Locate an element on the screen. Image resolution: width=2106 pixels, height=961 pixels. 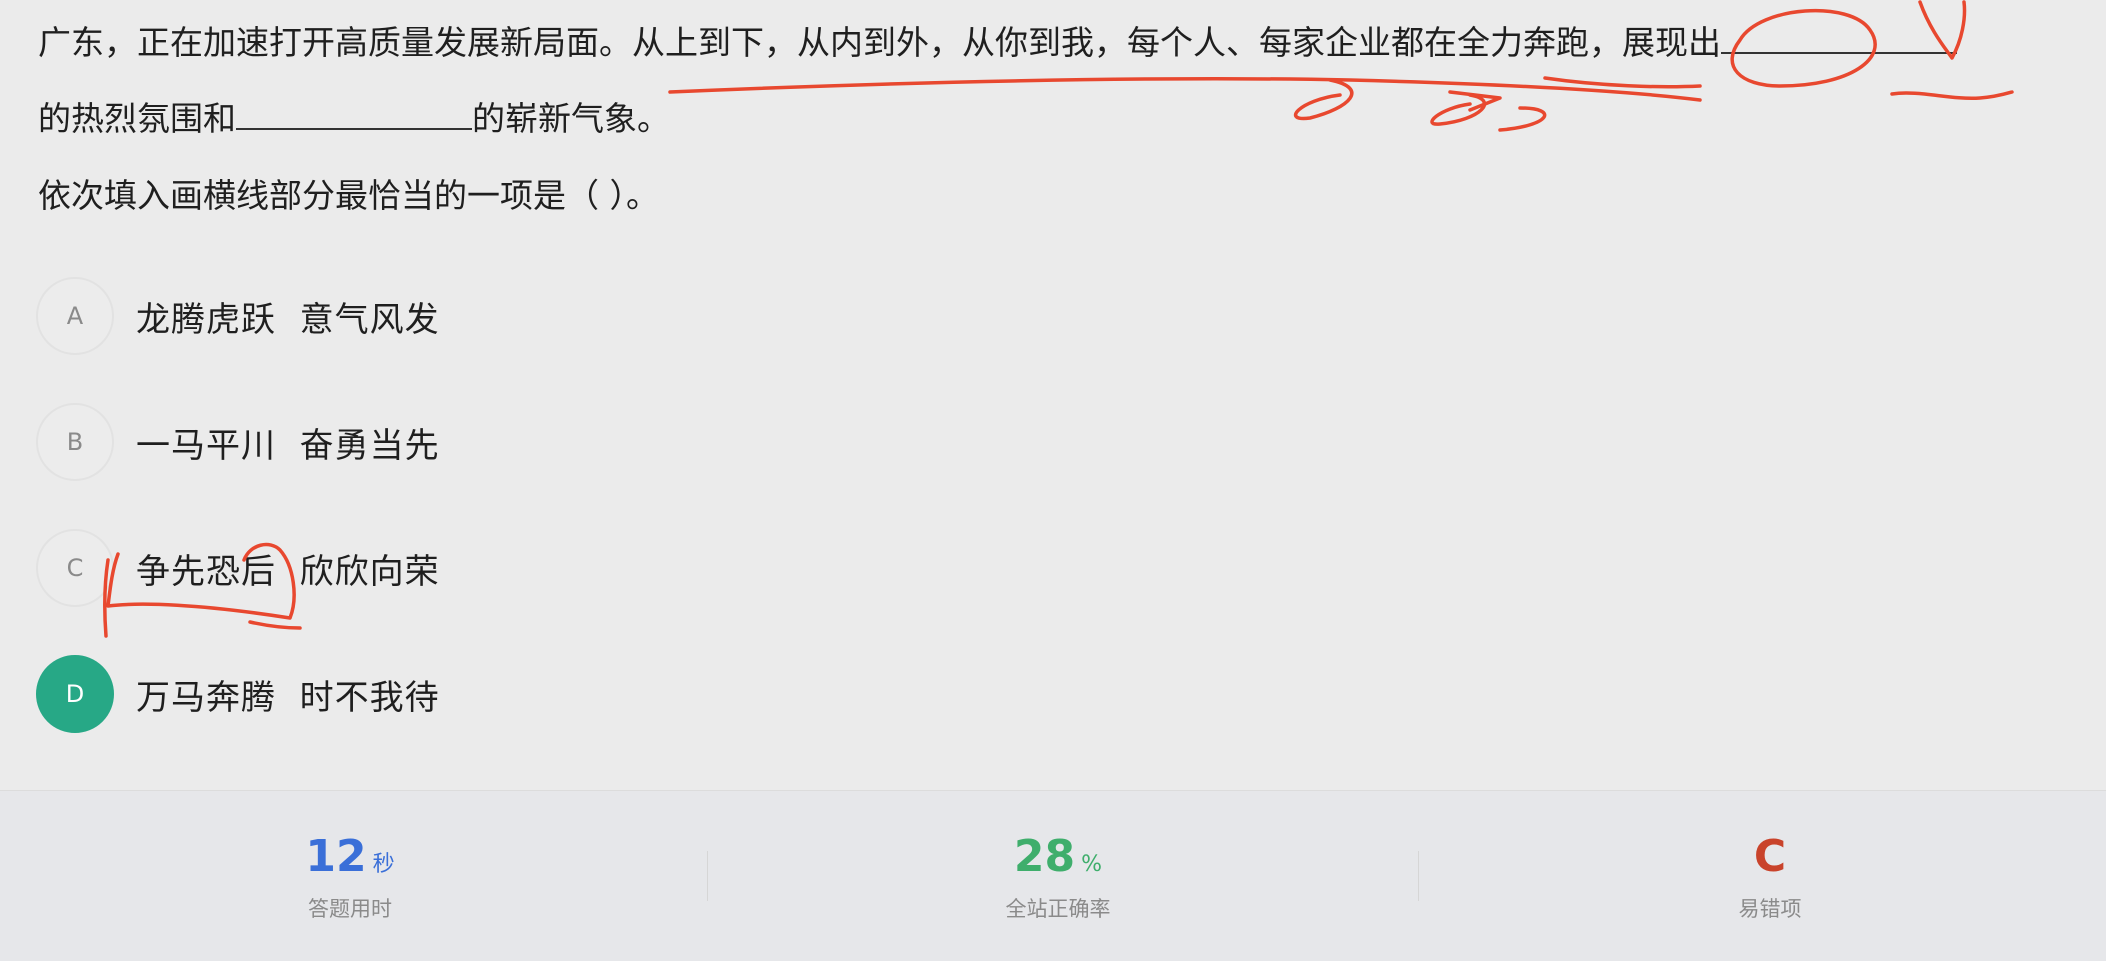
question-text-2b: 的崭新气象。 is located at coordinates (571, 118).